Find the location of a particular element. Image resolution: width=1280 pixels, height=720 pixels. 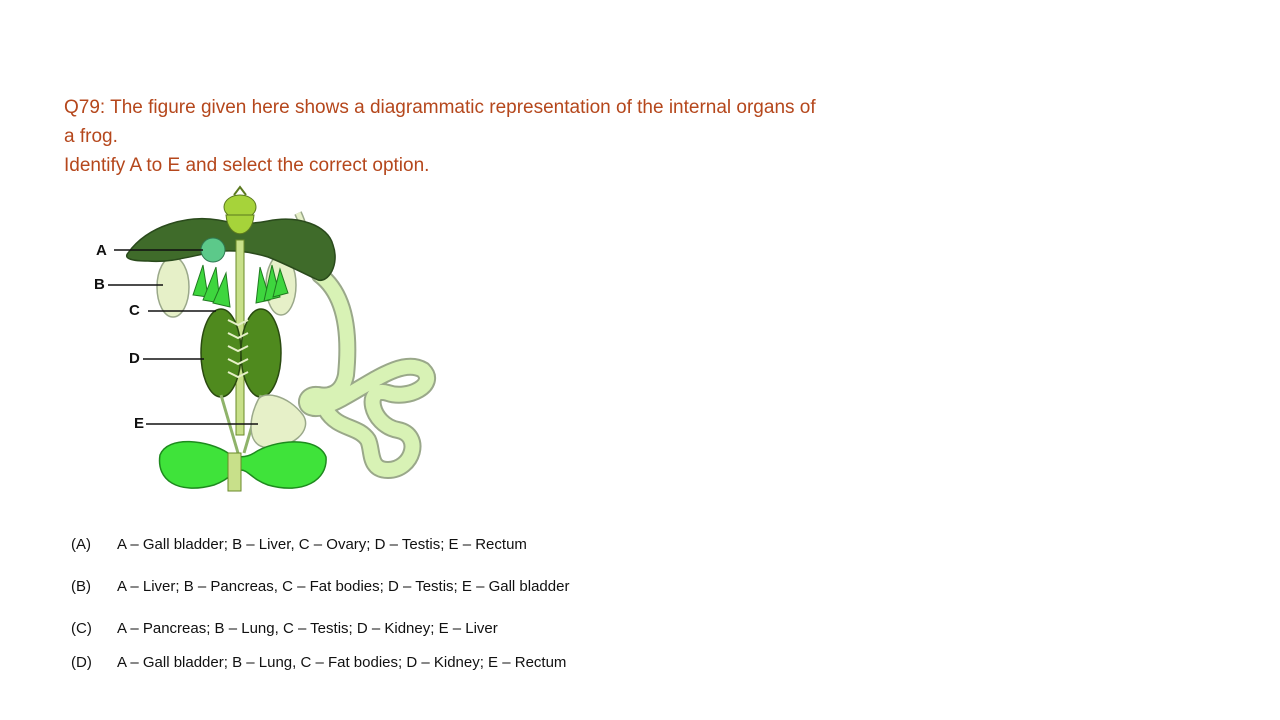

left-kidney is located at coordinates (221, 353).